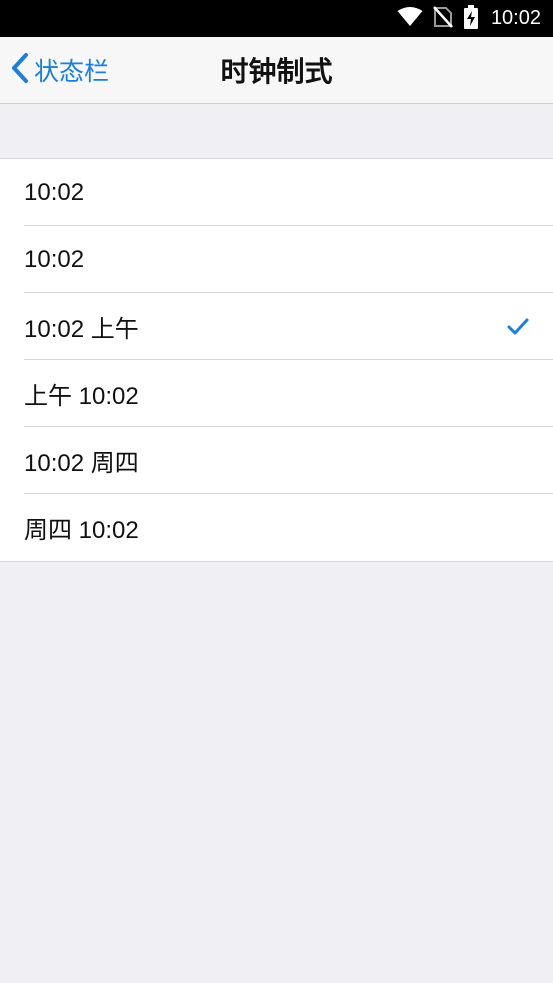 This screenshot has width=553, height=983. What do you see at coordinates (276, 460) in the screenshot?
I see `list-item: 10:02 周四` at bounding box center [276, 460].